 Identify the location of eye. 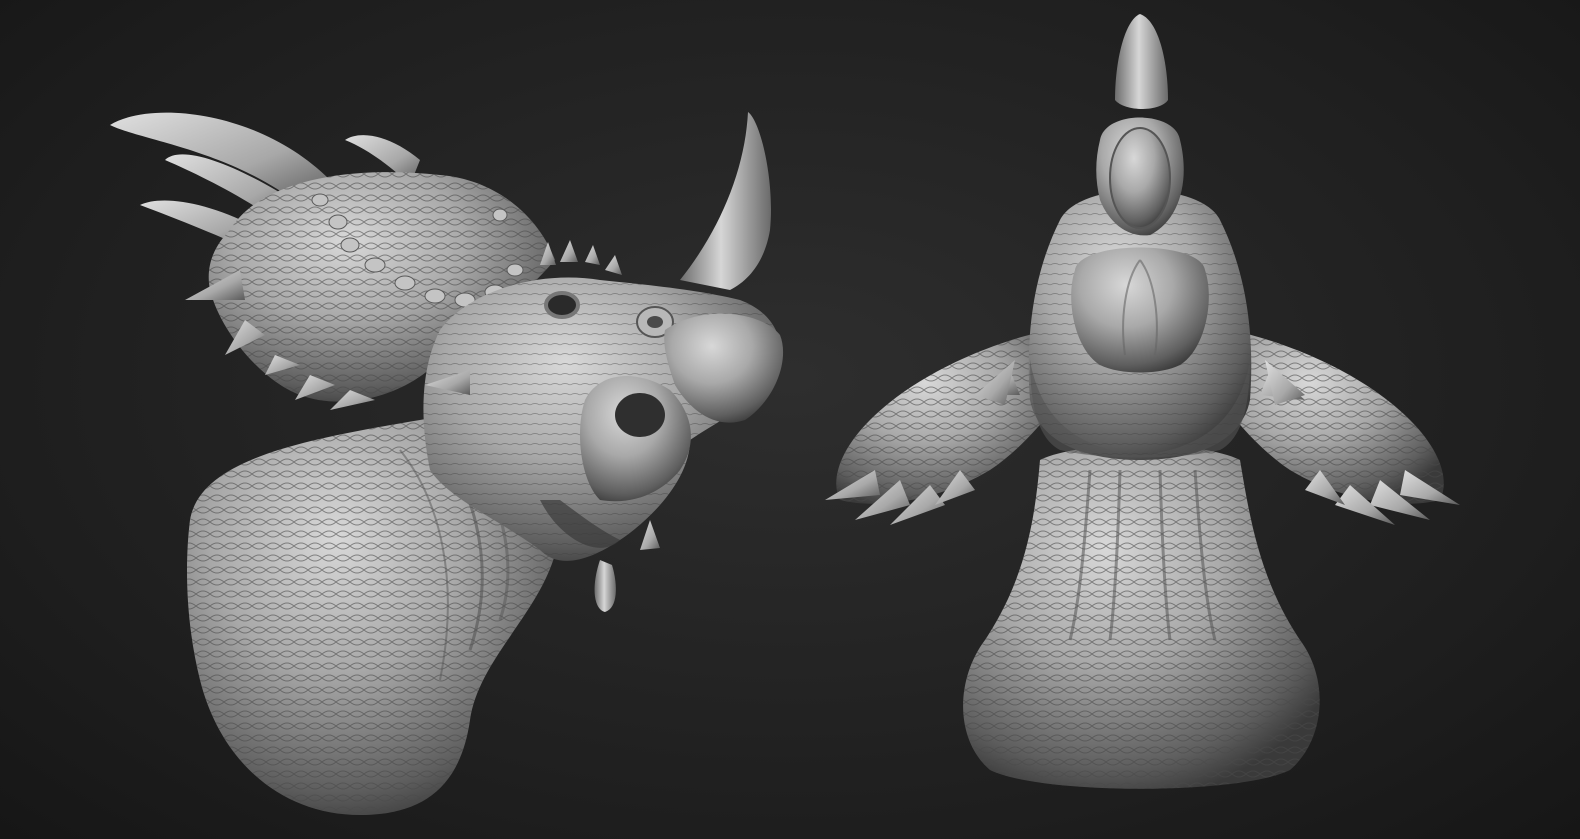
(562, 305).